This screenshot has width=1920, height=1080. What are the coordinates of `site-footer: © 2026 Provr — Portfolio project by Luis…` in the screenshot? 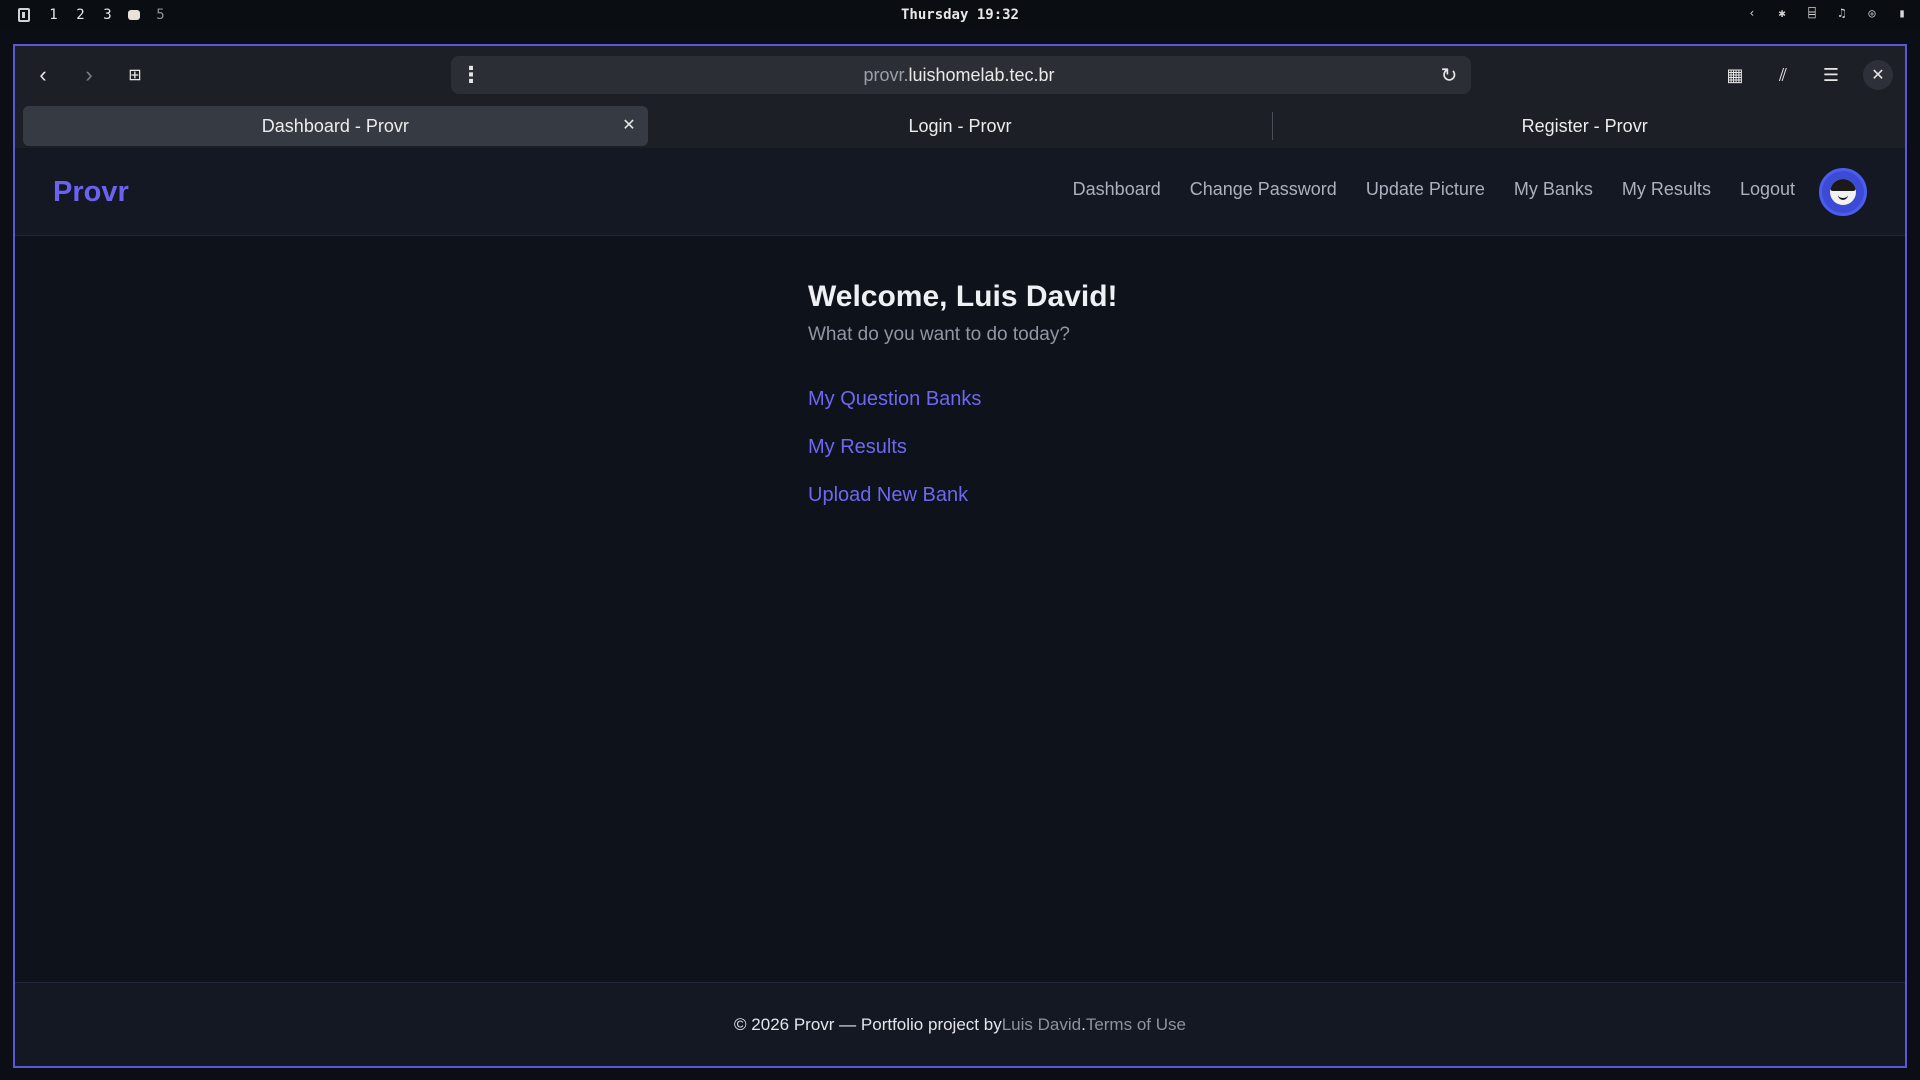 It's located at (960, 1024).